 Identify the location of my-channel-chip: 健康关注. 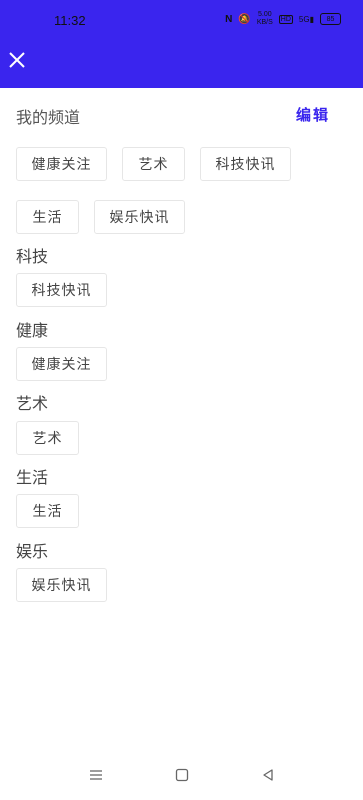
(61, 164).